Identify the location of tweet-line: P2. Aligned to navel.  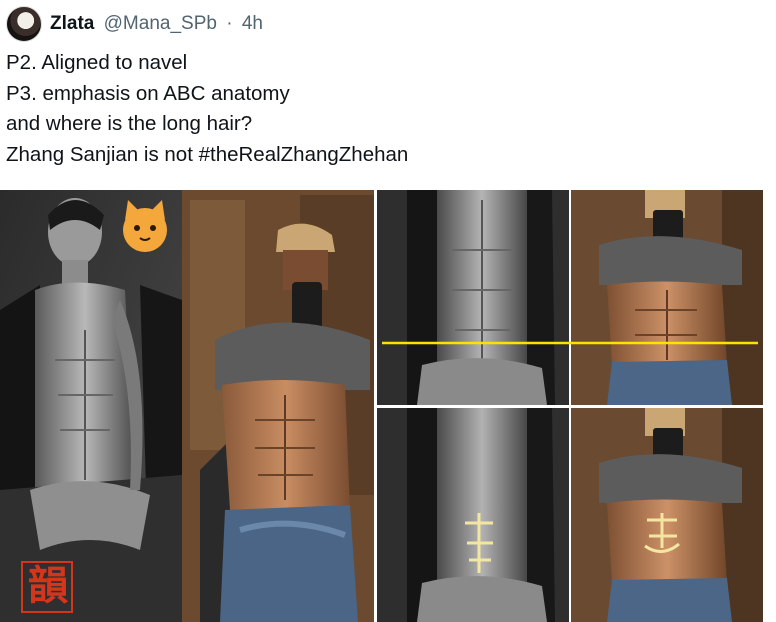
(97, 62).